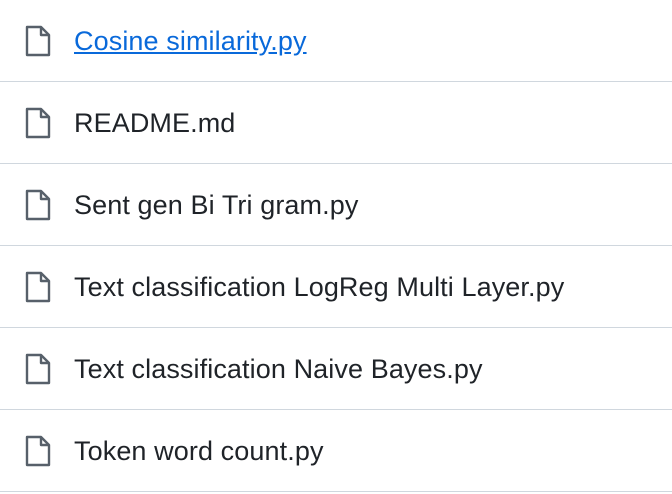  I want to click on file-name: Token word count.py, so click(199, 451).